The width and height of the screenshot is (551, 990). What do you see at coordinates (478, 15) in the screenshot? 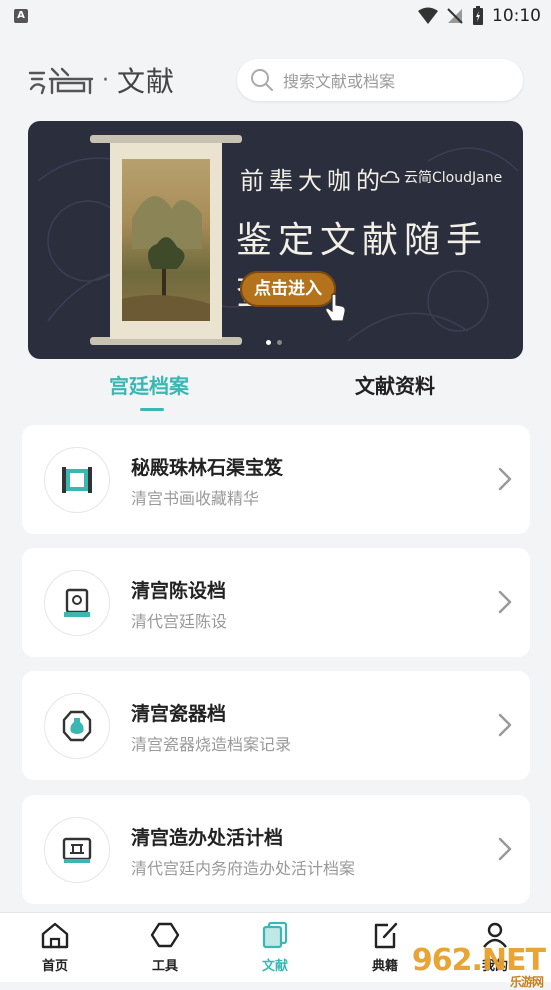
I see `battery-icon` at bounding box center [478, 15].